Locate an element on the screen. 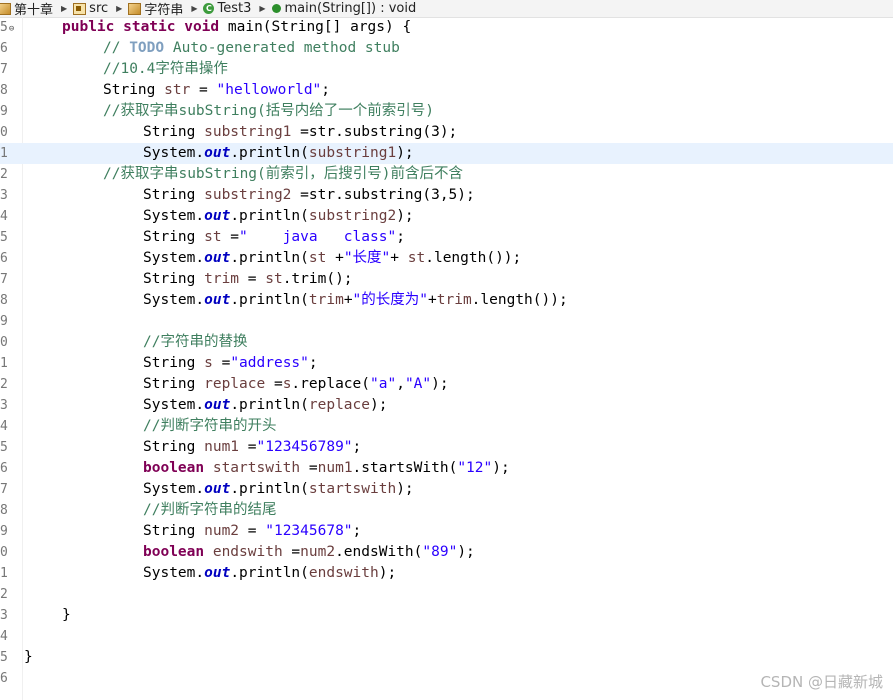  code-line: 1 String s ="address"; is located at coordinates (446, 363).